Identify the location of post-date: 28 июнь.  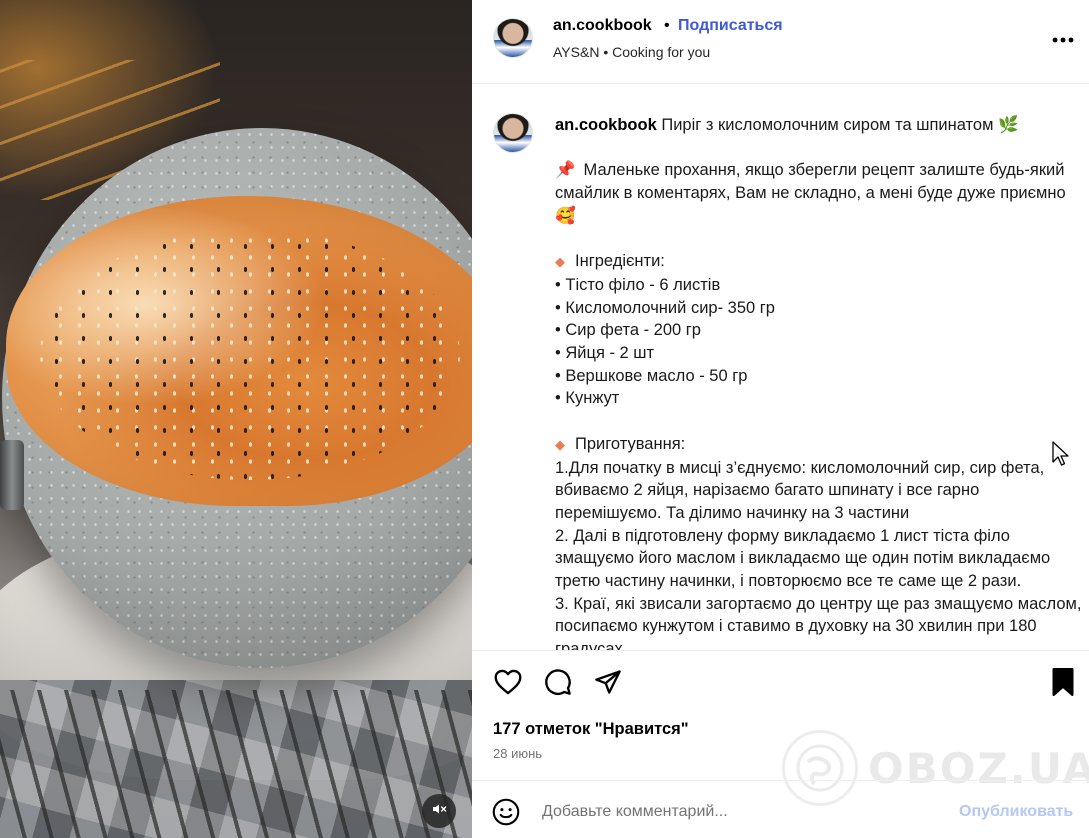
(517, 753).